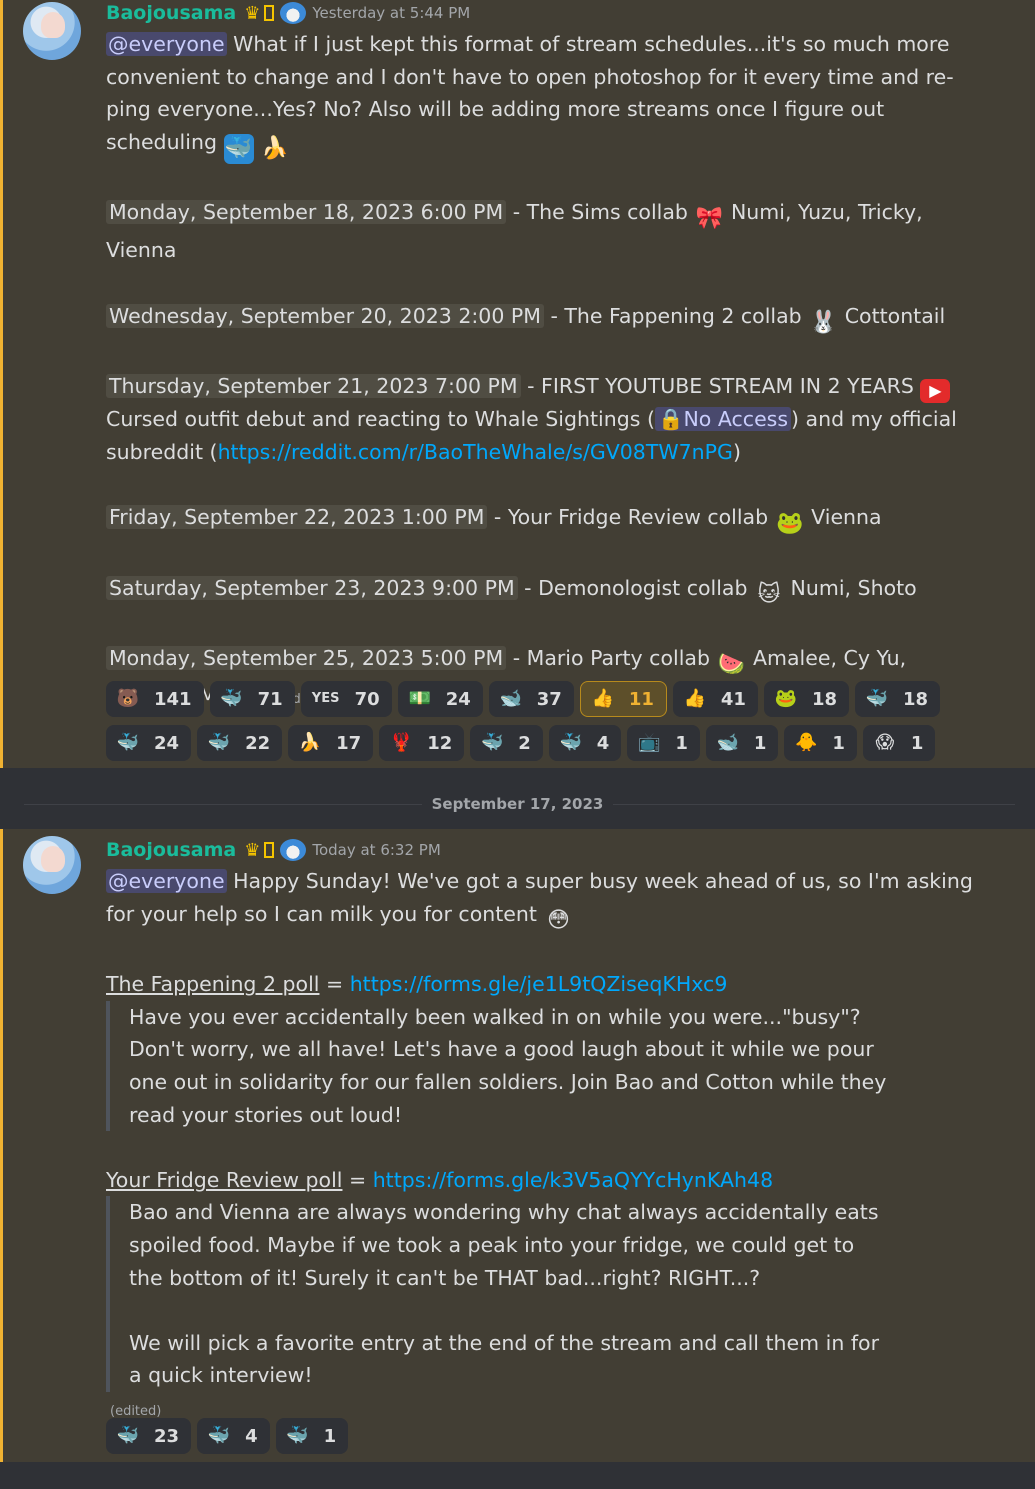 The width and height of the screenshot is (1035, 1489). What do you see at coordinates (213, 984) in the screenshot?
I see `poll-label: The Fappening 2 poll` at bounding box center [213, 984].